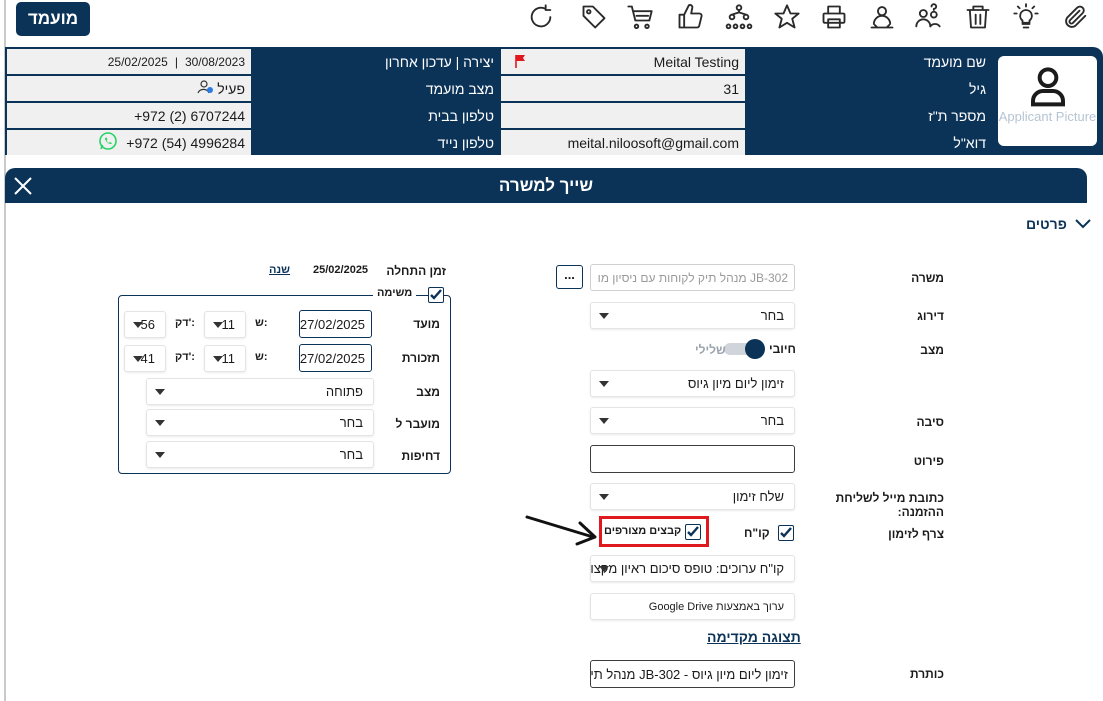 The image size is (1103, 701). I want to click on candidate-button: מועמד, so click(53, 19).